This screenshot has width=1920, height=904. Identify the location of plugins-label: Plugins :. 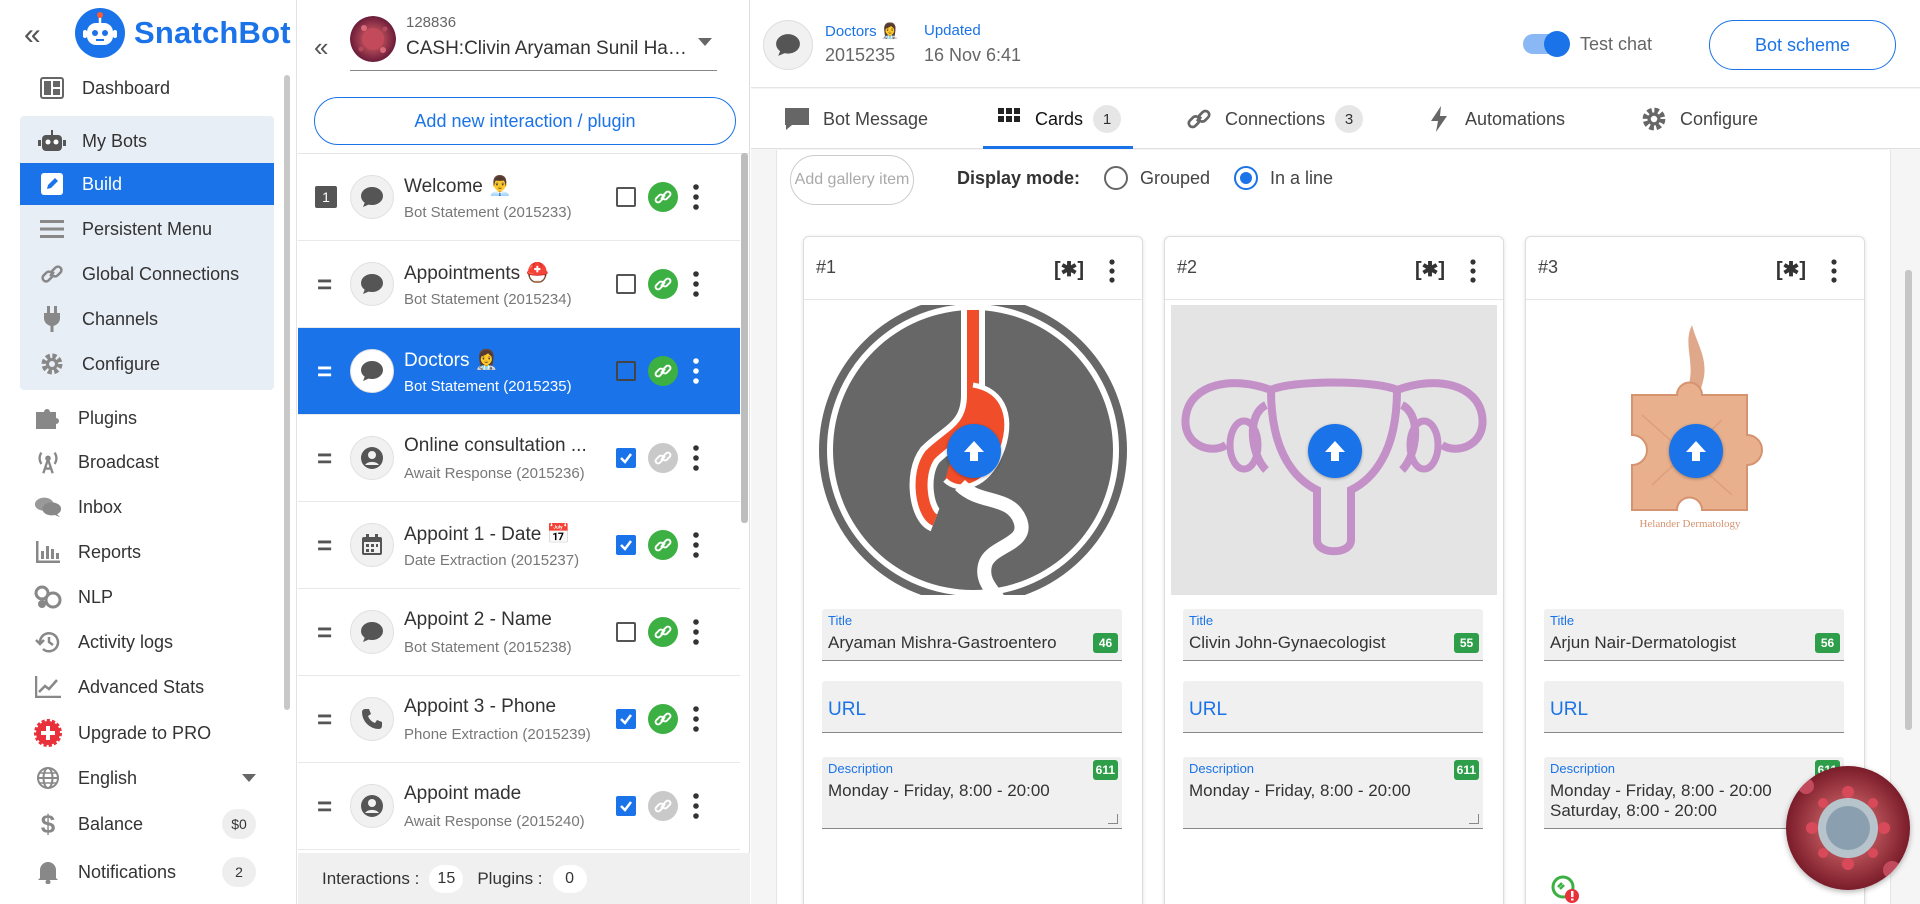
(510, 878).